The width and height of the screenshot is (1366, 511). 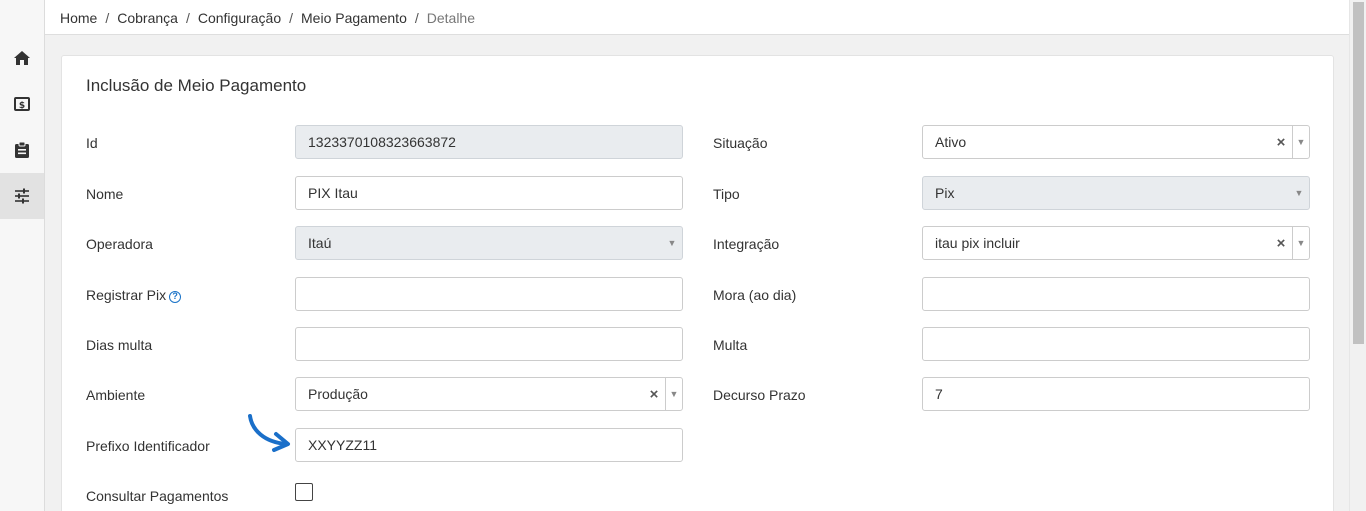 I want to click on situacao-select: Ativo × ▼, so click(x=1116, y=142).